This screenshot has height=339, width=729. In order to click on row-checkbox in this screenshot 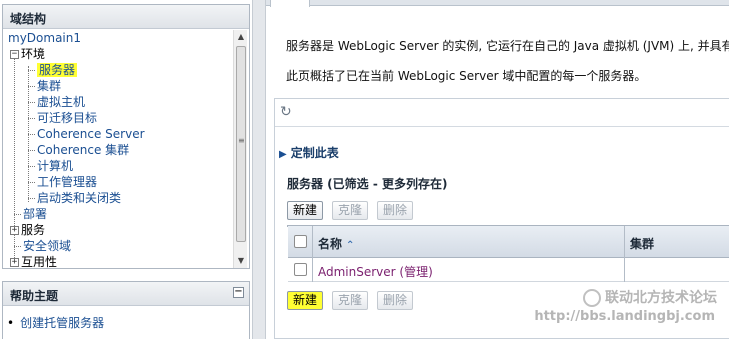, I will do `click(300, 269)`.